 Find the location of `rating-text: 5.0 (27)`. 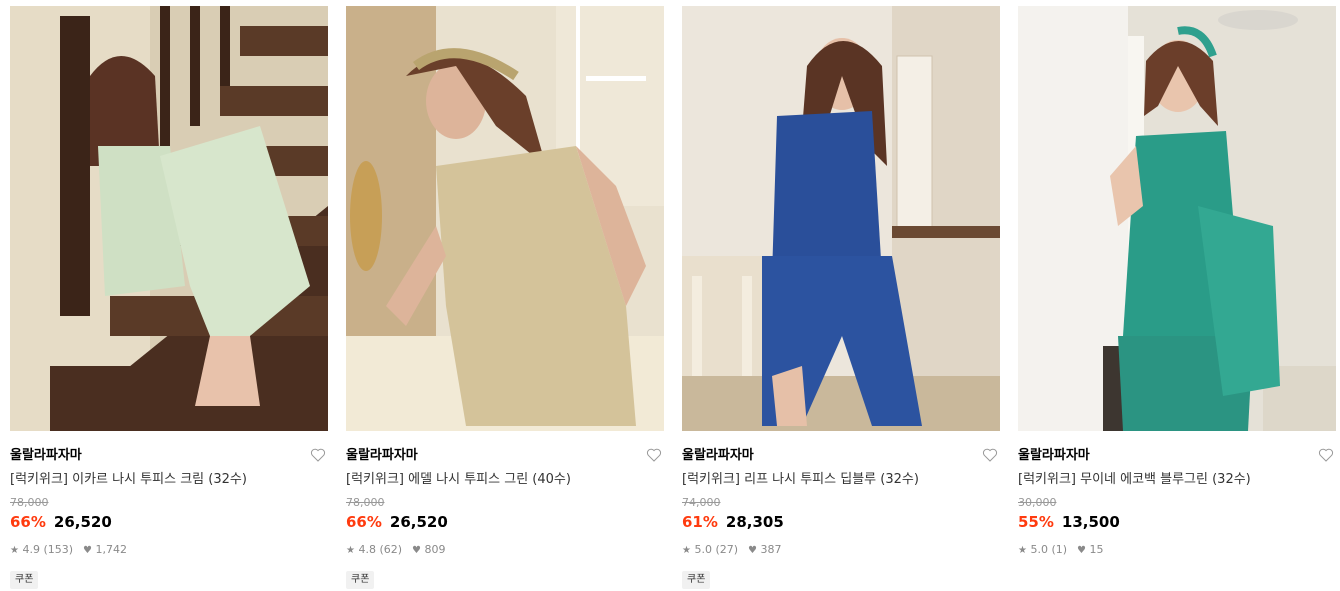

rating-text: 5.0 (27) is located at coordinates (716, 549).